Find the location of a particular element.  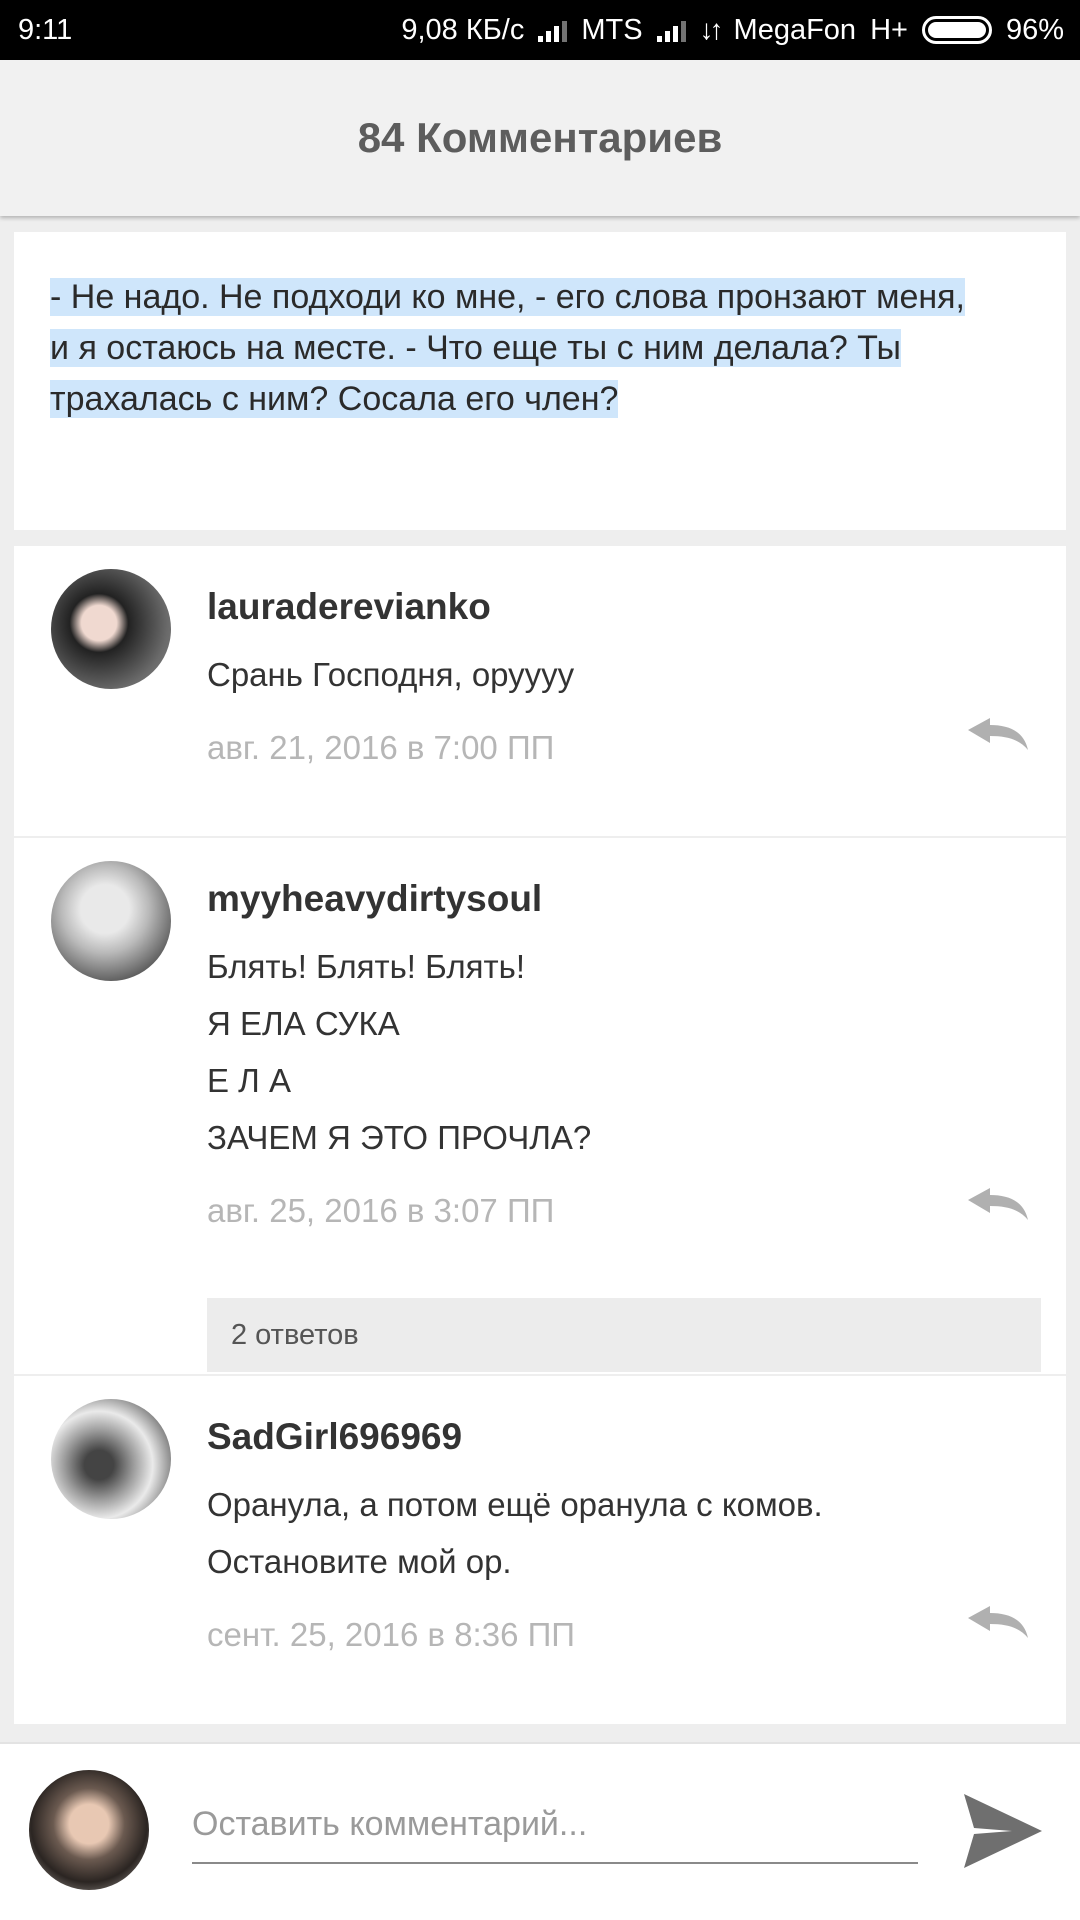

view-replies-button: 2 ответов is located at coordinates (624, 1335).